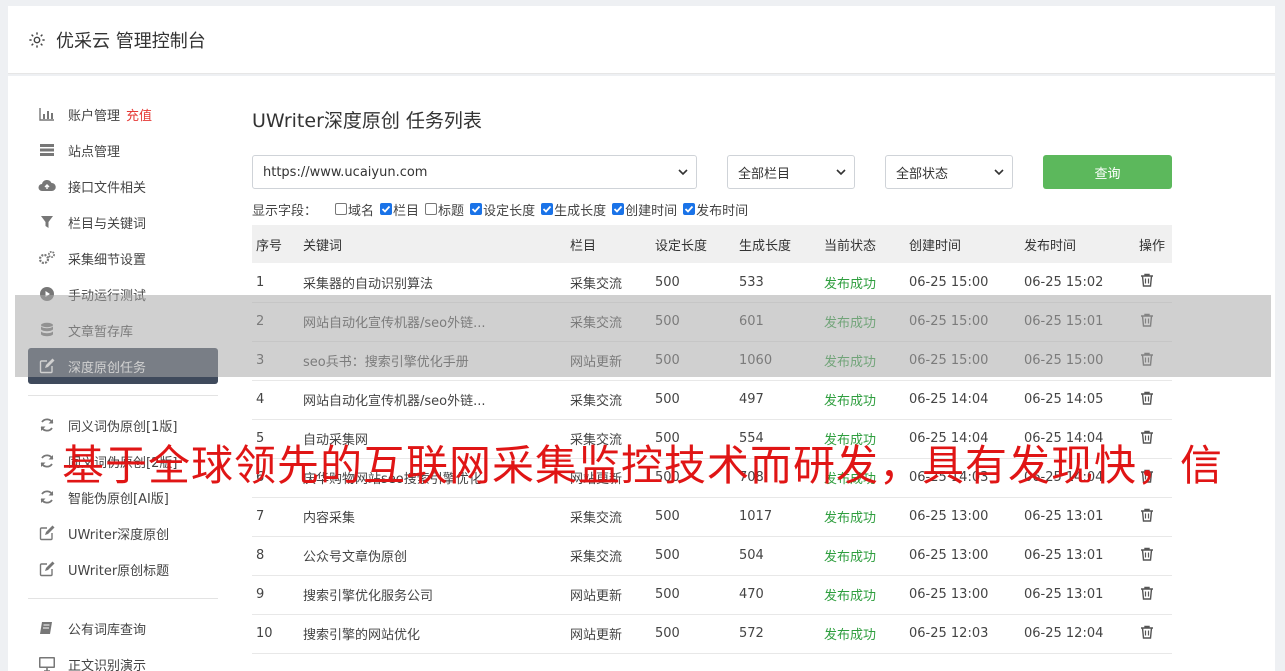 The width and height of the screenshot is (1285, 671). Describe the element at coordinates (123, 533) in the screenshot. I see `sidebar-item: UWriter深度原创` at that location.